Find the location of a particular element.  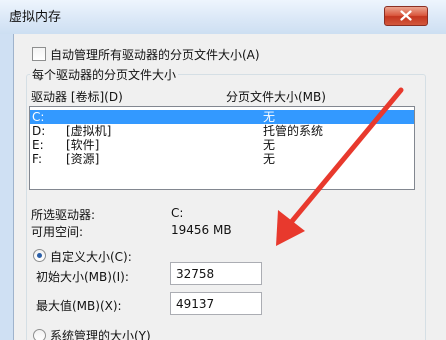

max-size-label: 最大值(MB)(X): is located at coordinates (79, 306).